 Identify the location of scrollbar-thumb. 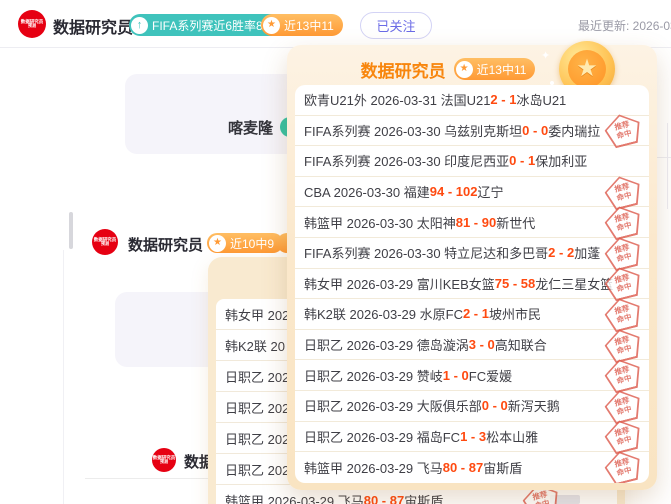
(71, 230).